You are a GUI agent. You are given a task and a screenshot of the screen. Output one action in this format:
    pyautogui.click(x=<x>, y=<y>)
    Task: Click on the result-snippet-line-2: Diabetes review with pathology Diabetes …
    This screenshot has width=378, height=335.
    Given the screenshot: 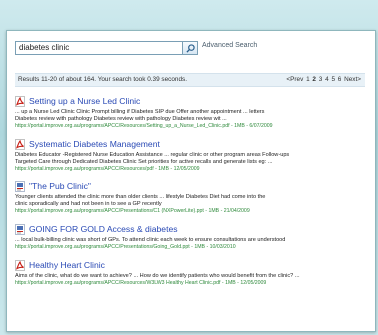 What is the action you would take?
    pyautogui.click(x=121, y=119)
    